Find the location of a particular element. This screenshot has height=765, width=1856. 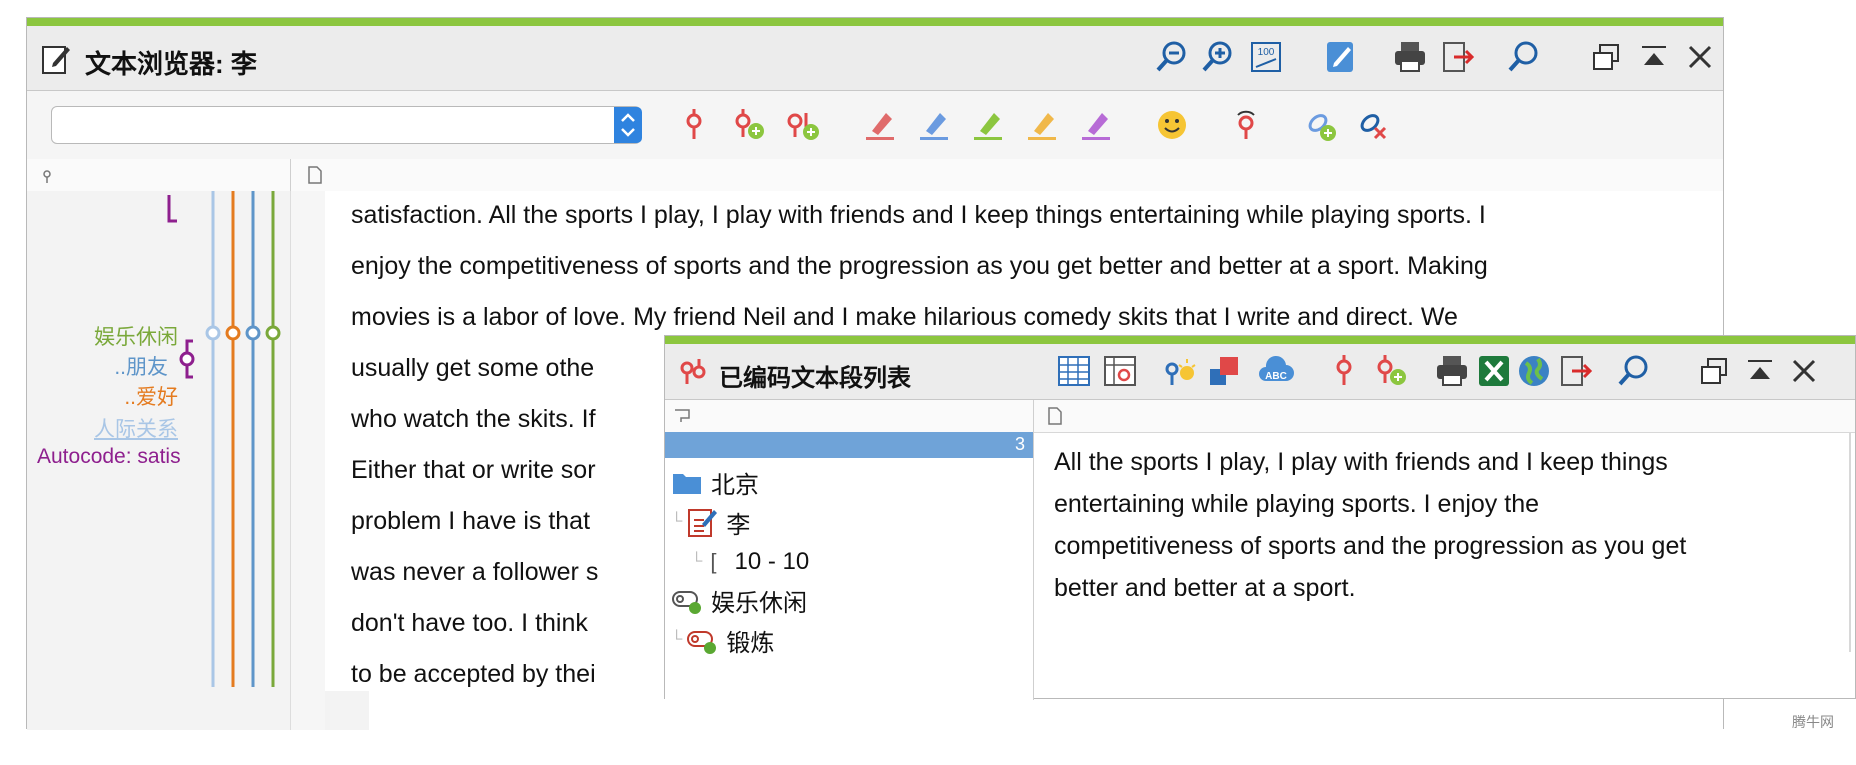

highlight-red-icon is located at coordinates (880, 125).